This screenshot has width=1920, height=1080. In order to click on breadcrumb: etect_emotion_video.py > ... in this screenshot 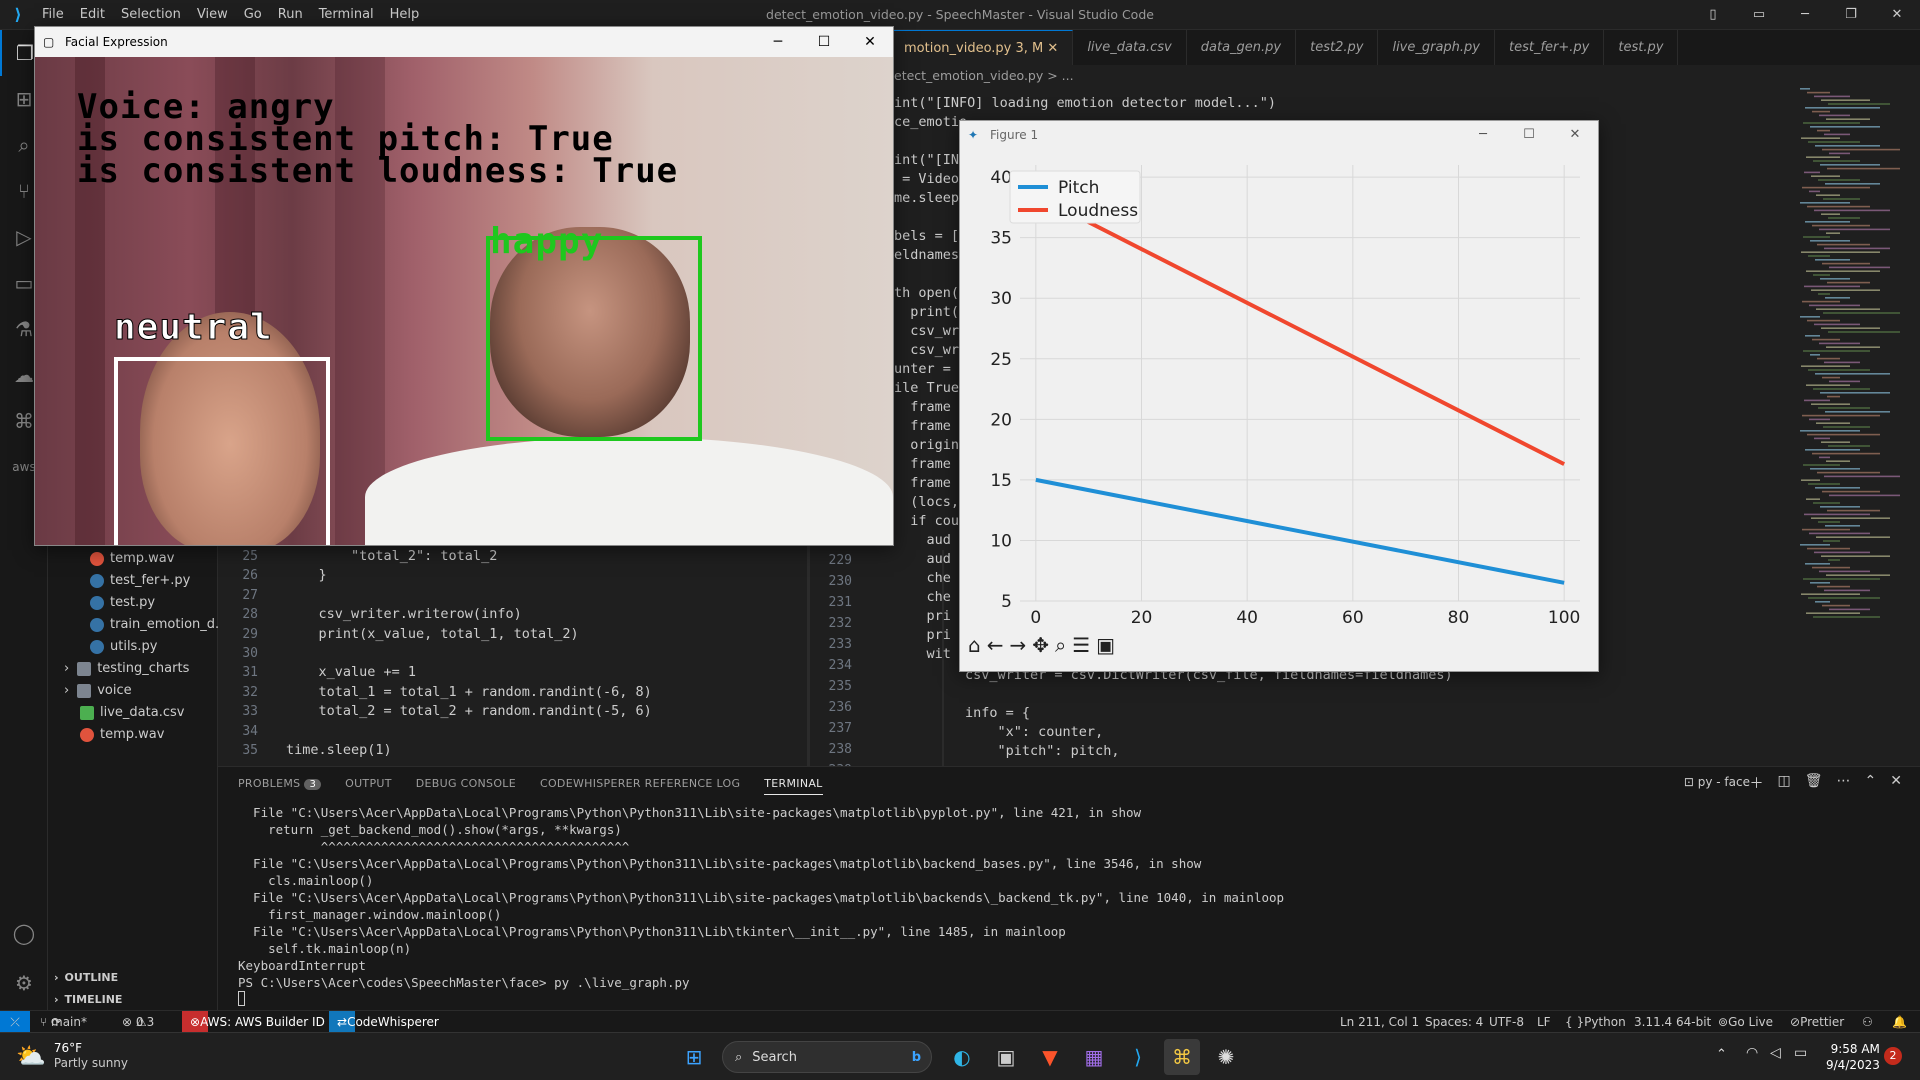, I will do `click(984, 75)`.